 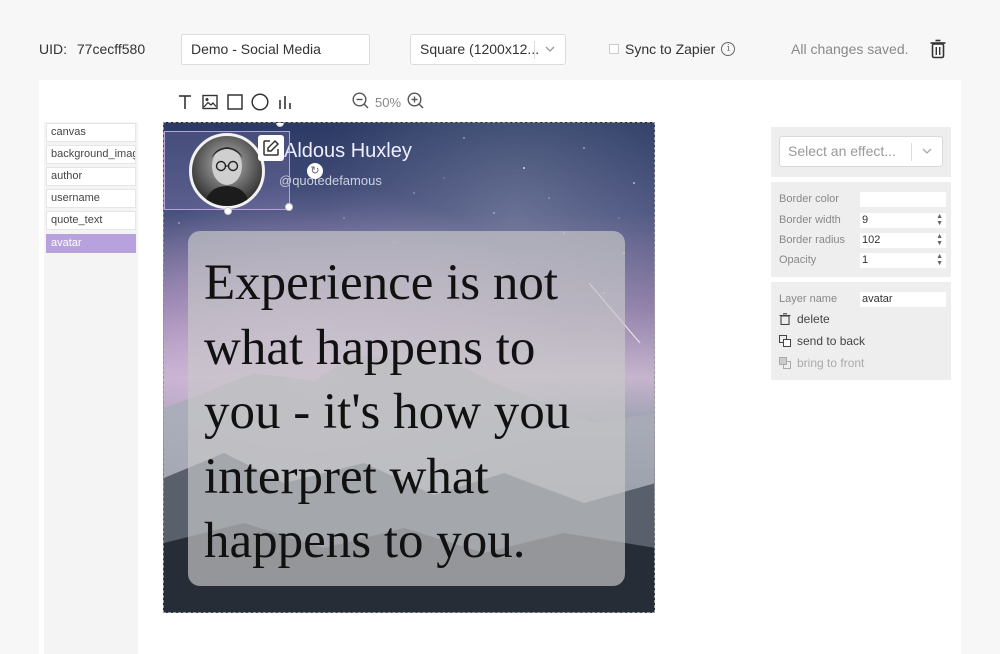 I want to click on bring-to-front-icon, so click(x=785, y=363).